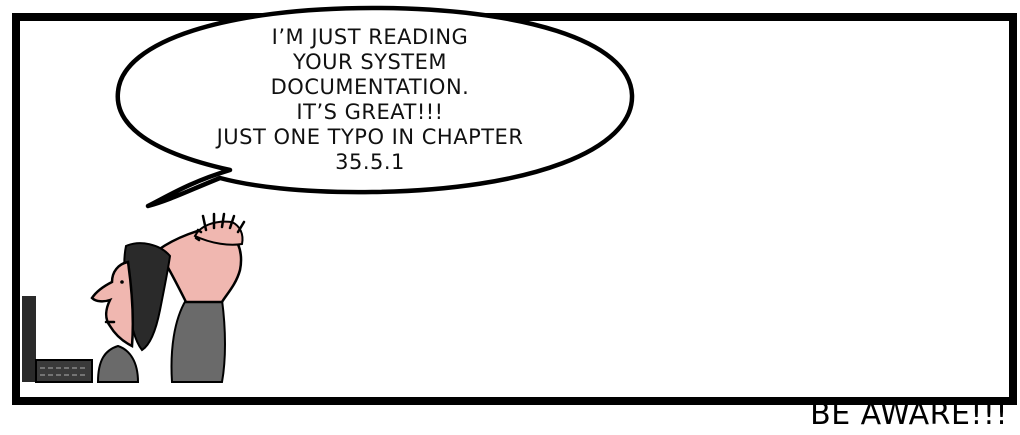 The height and width of the screenshot is (435, 1020). I want to click on speech-line-2: YOUR SYSTEM, so click(370, 62).